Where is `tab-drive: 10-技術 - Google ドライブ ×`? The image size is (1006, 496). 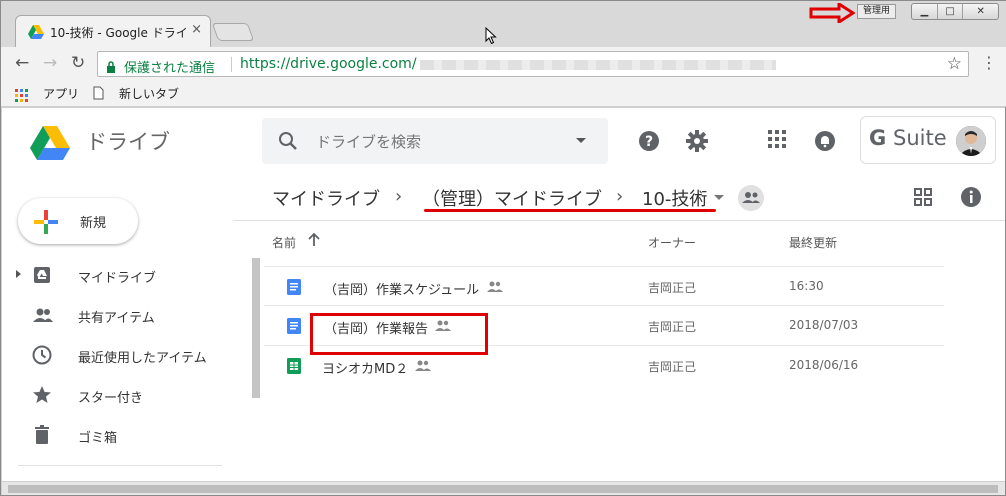 tab-drive: 10-技術 - Google ドライブ × is located at coordinates (113, 31).